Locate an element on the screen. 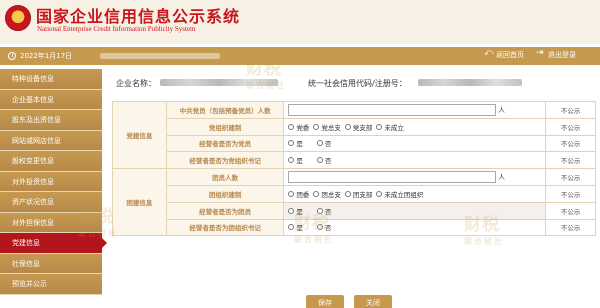 This screenshot has width=600, height=308. redacted-company-info is located at coordinates (160, 56).